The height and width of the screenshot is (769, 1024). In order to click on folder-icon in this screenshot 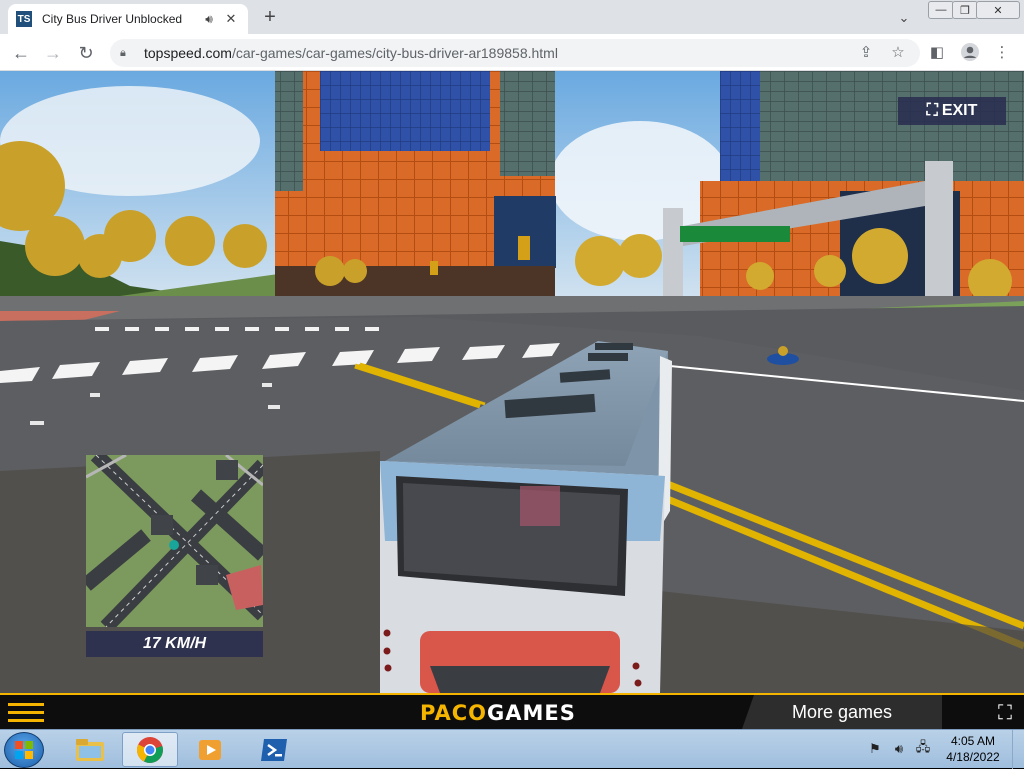, I will do `click(90, 749)`.